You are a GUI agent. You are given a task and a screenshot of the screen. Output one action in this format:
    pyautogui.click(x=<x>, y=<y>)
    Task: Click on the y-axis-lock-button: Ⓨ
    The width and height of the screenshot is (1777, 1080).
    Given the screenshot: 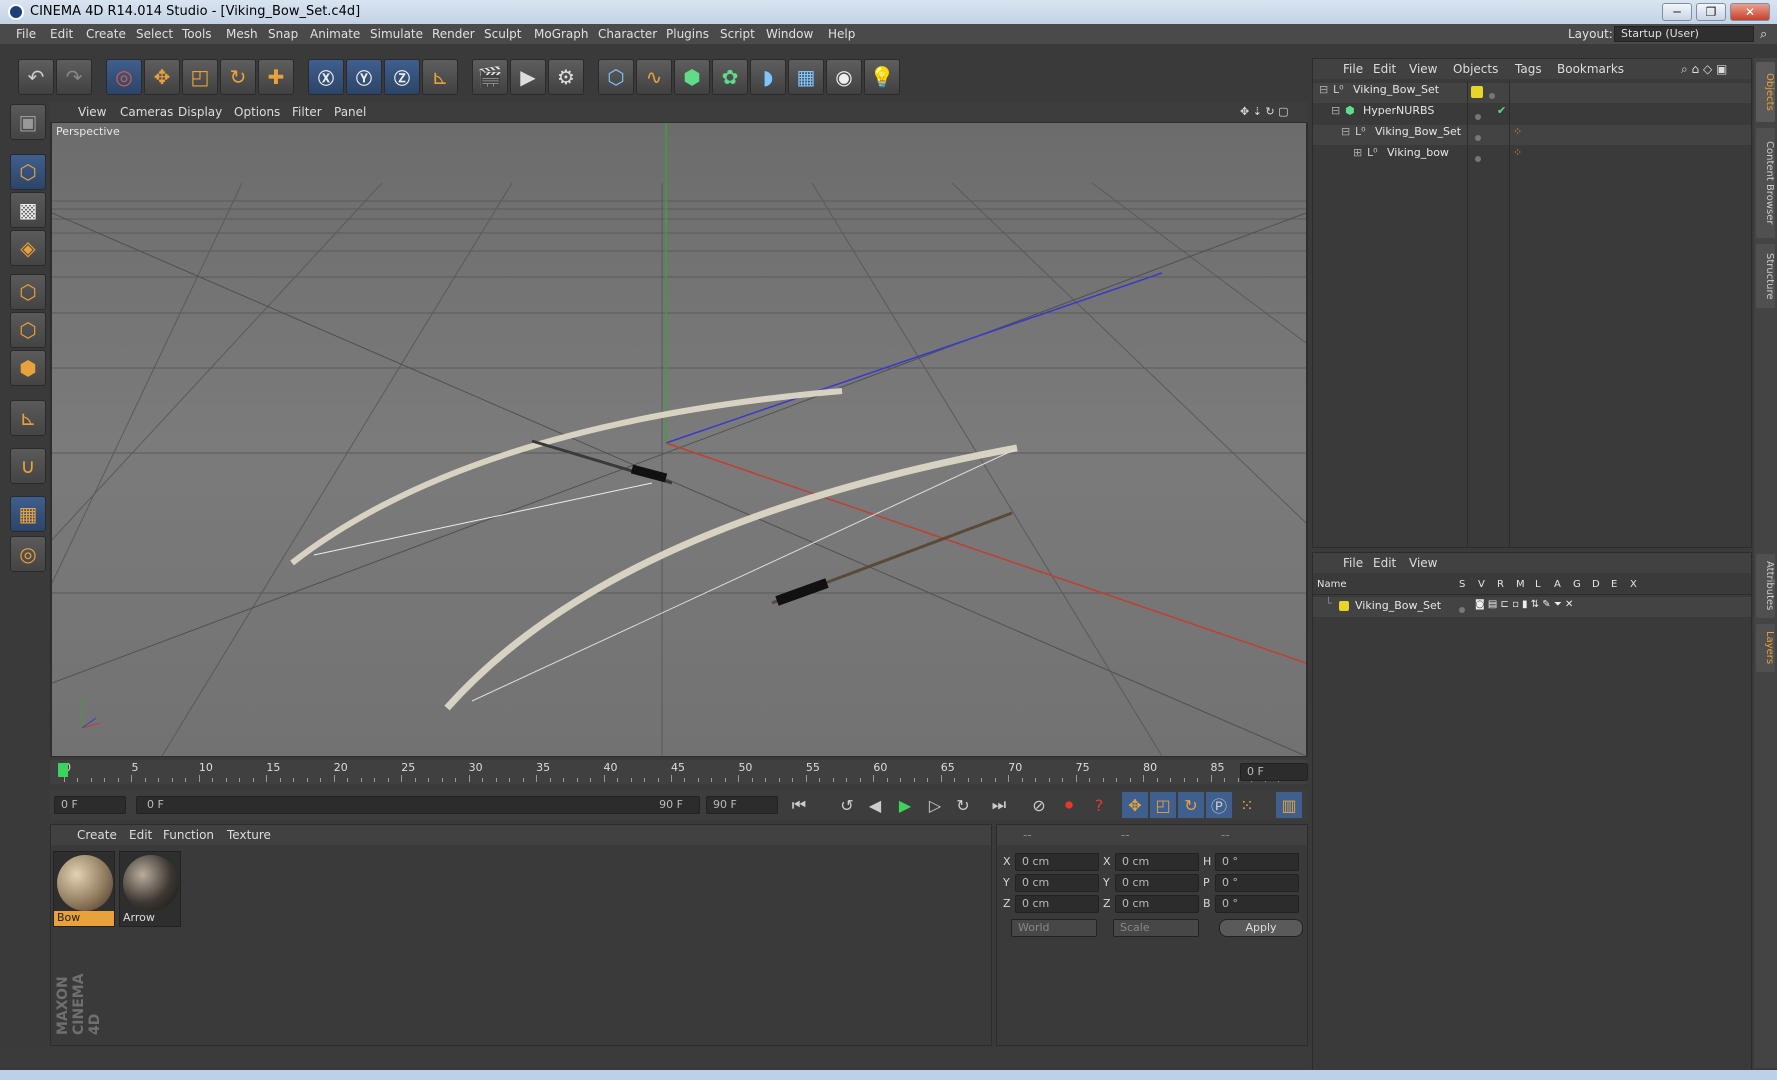 What is the action you would take?
    pyautogui.click(x=364, y=77)
    